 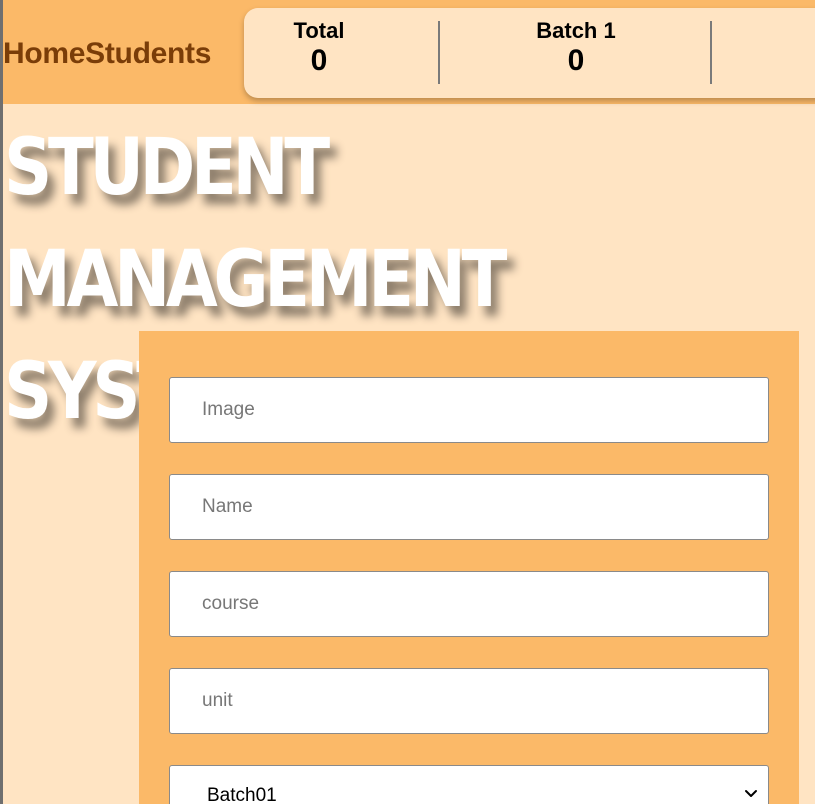 I want to click on nav-home-link: Home, so click(x=44, y=53).